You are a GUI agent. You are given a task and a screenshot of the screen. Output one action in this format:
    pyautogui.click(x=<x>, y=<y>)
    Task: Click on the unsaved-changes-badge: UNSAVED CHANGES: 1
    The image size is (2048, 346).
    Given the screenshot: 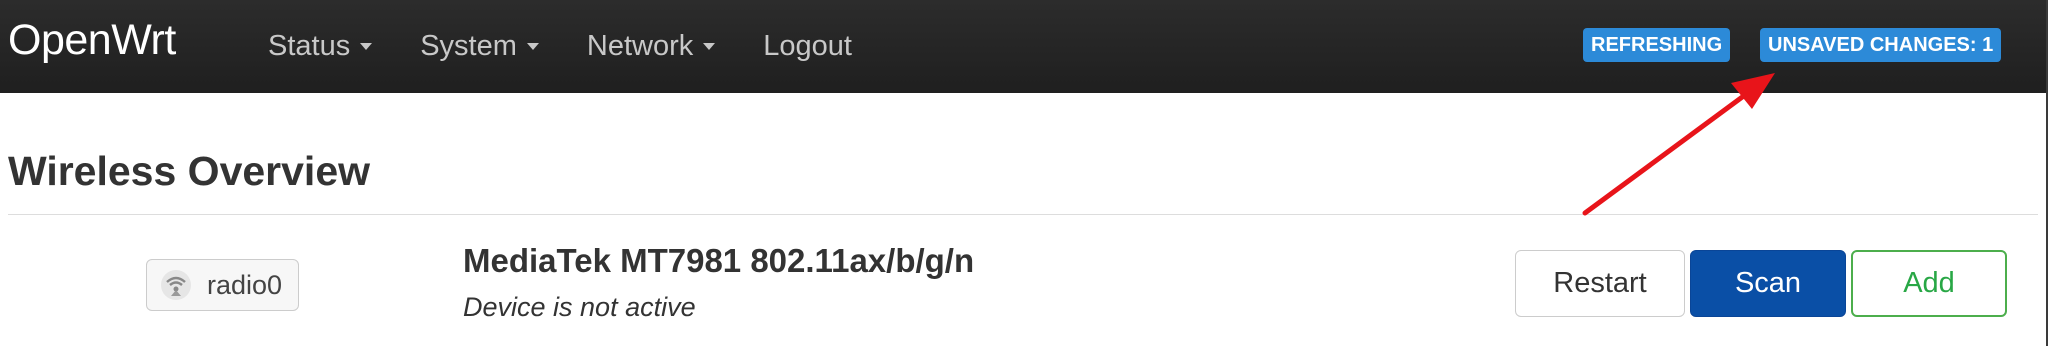 What is the action you would take?
    pyautogui.click(x=1881, y=45)
    